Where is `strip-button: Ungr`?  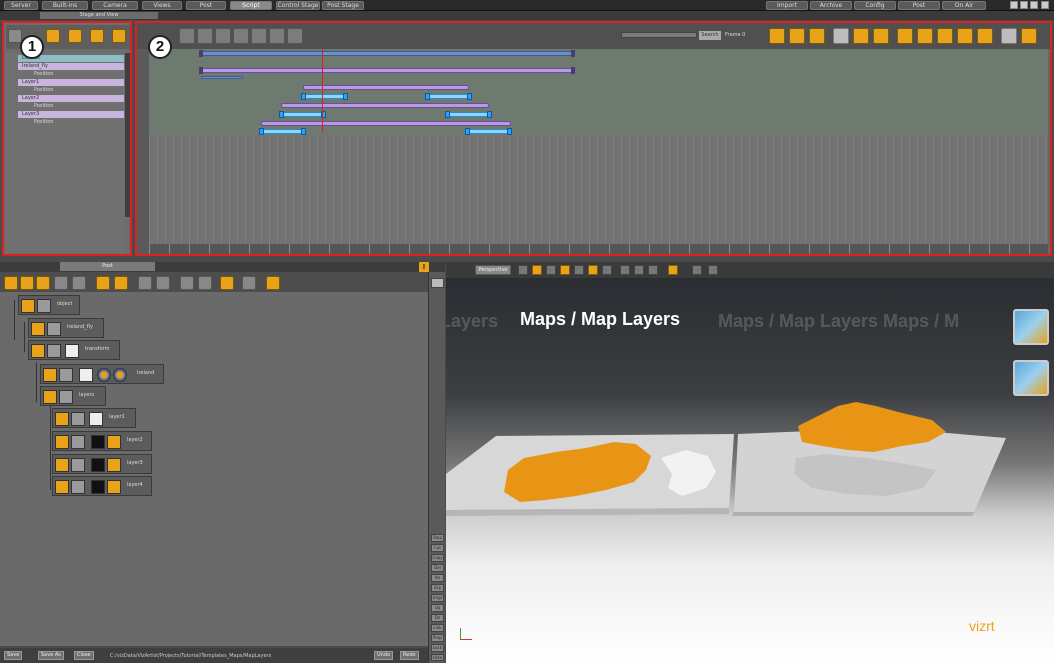
strip-button: Ungr is located at coordinates (437, 598).